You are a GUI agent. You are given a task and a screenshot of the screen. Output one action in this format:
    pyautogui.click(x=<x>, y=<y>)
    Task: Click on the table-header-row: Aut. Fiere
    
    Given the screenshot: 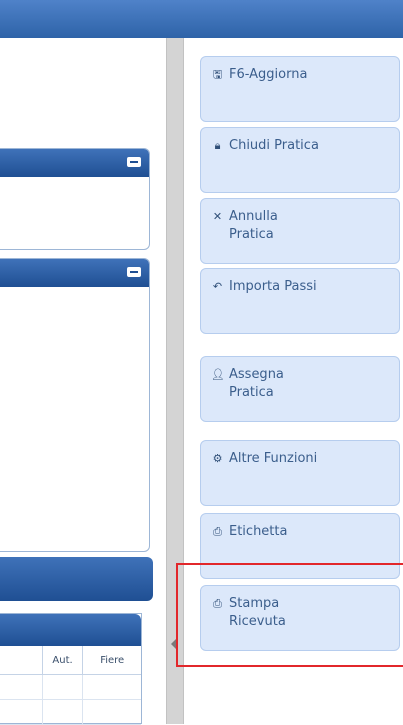 What is the action you would take?
    pyautogui.click(x=70, y=660)
    